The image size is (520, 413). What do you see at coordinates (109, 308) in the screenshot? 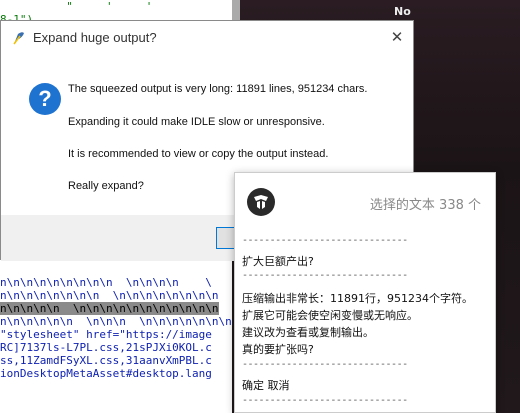
I see `highlighted-code: n\n\n\n\n \n\n\n\n\n\n\n\n\n\n\n` at bounding box center [109, 308].